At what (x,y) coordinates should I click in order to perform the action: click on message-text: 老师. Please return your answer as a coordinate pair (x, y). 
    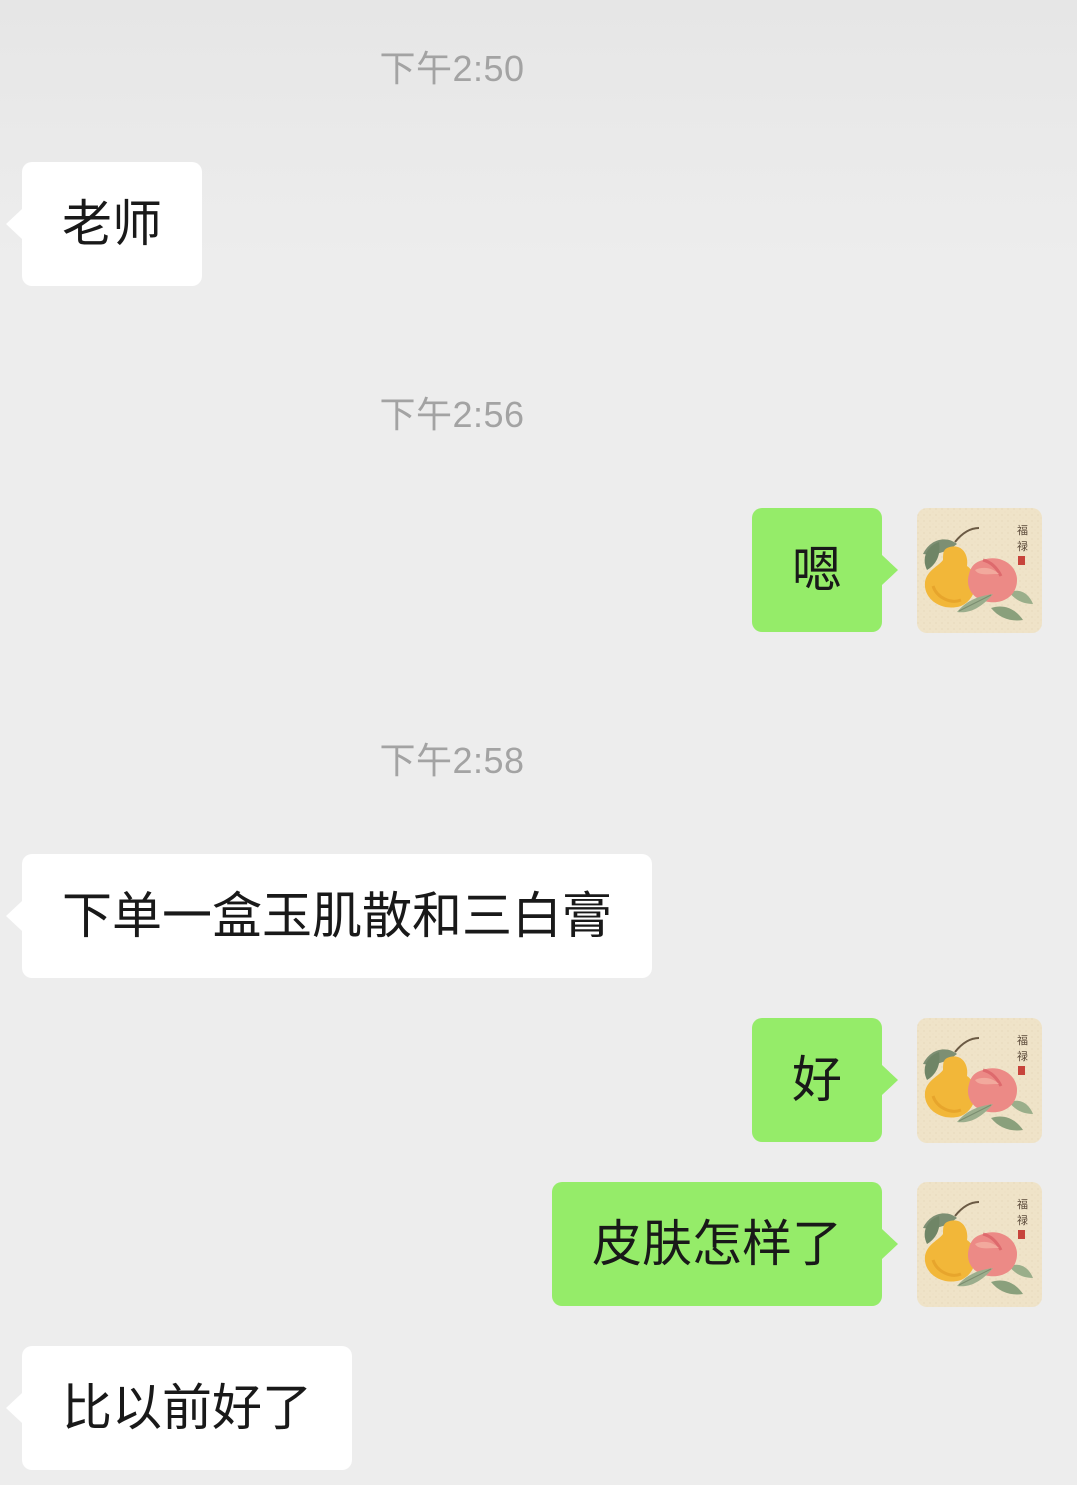
    Looking at the image, I should click on (112, 224).